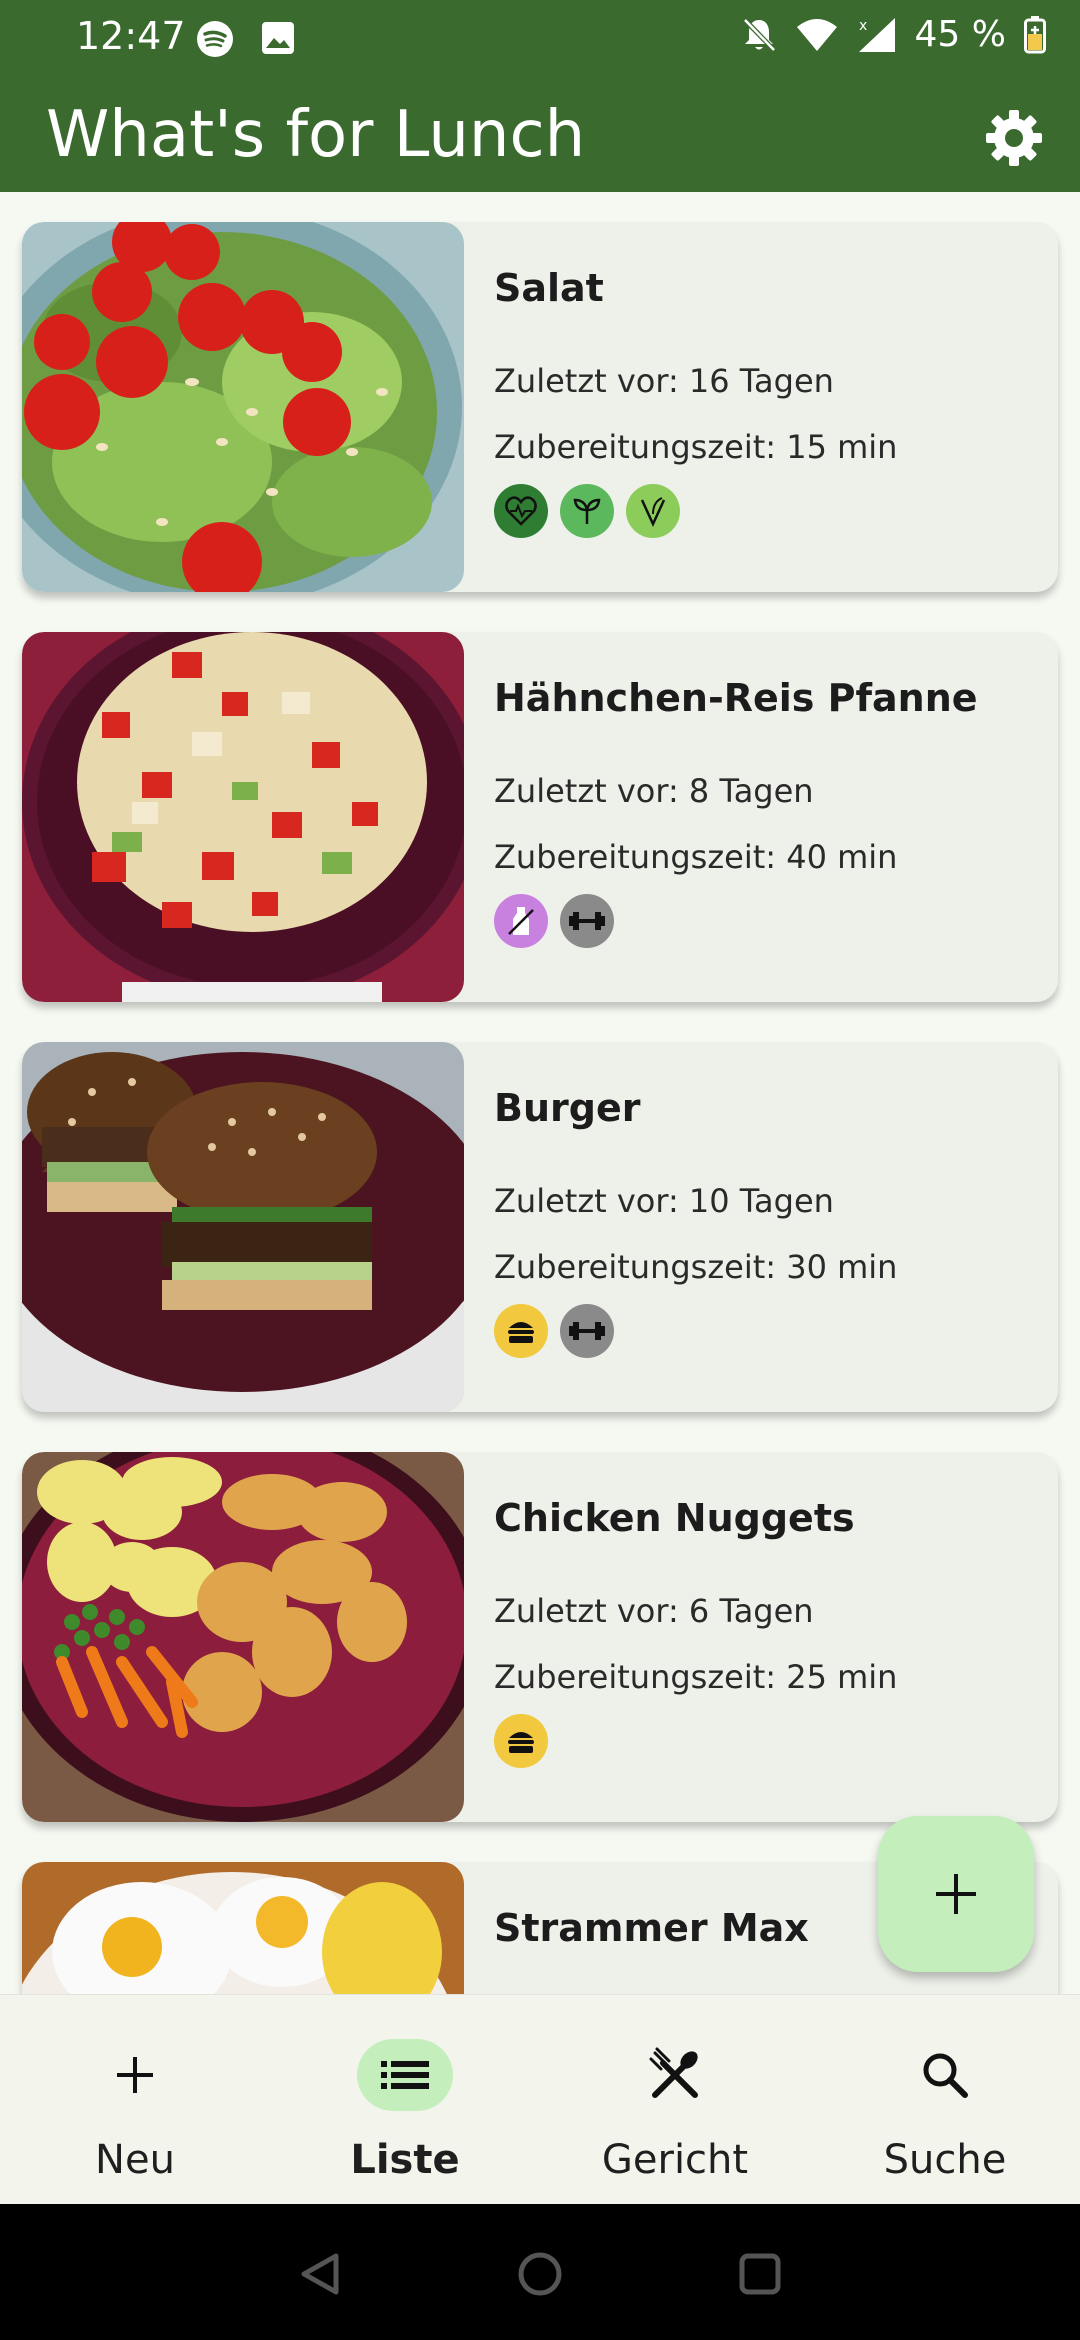 This screenshot has width=1080, height=2340. I want to click on status-time: 12:47, so click(131, 36).